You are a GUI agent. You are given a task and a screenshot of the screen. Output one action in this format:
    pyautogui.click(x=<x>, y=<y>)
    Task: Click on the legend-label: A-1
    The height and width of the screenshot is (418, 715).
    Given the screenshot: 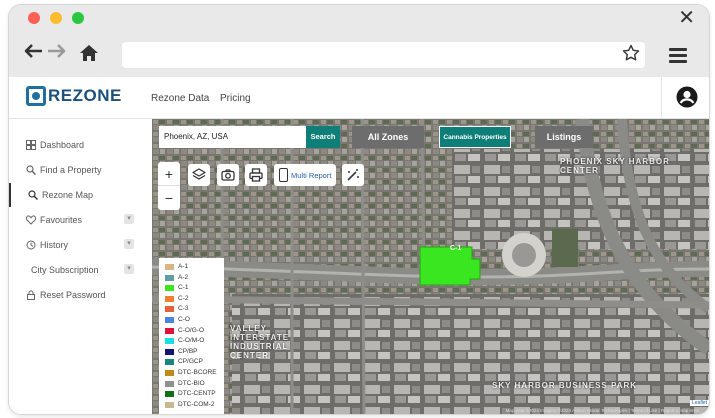 What is the action you would take?
    pyautogui.click(x=183, y=266)
    